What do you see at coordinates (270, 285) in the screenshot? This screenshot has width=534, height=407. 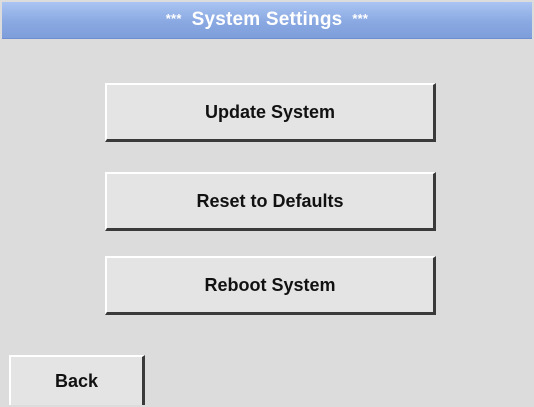 I see `reboot-system-button: Reboot System` at bounding box center [270, 285].